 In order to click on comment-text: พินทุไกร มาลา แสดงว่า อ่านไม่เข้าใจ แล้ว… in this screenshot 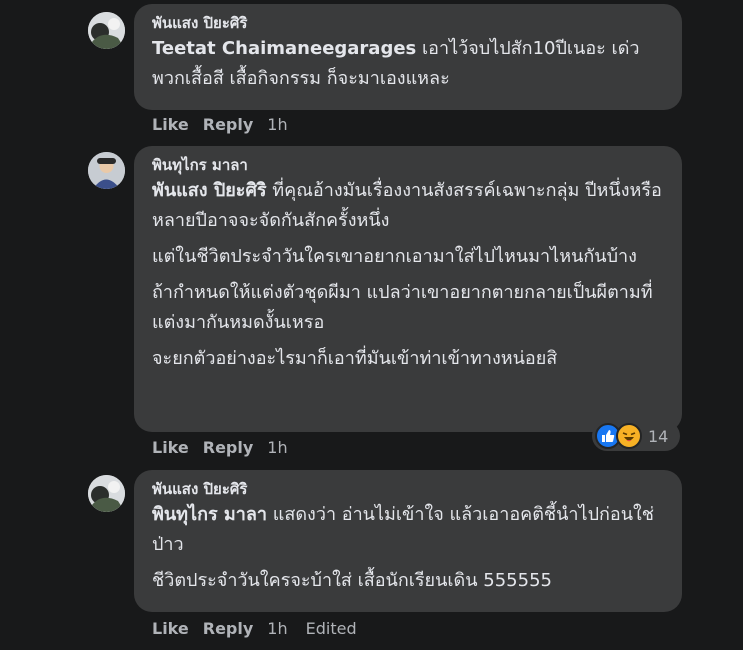, I will do `click(409, 530)`.